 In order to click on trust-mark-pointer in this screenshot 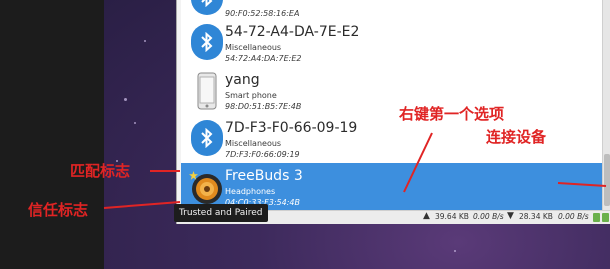, I will do `click(142, 205)`.